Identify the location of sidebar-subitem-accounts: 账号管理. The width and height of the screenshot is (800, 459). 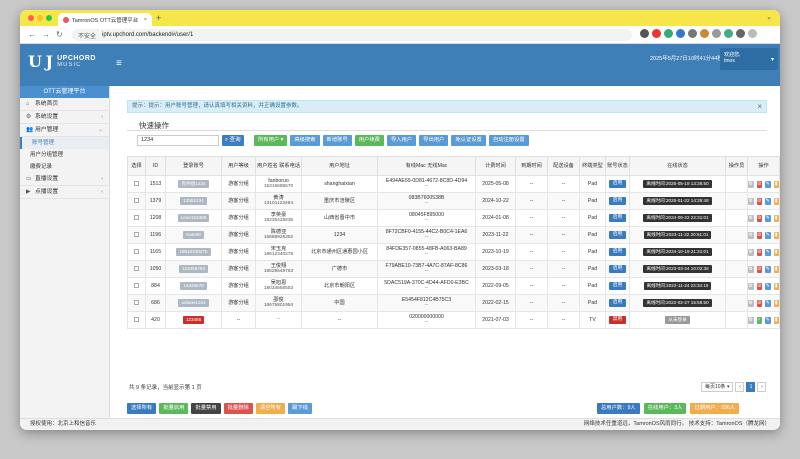
(64, 143).